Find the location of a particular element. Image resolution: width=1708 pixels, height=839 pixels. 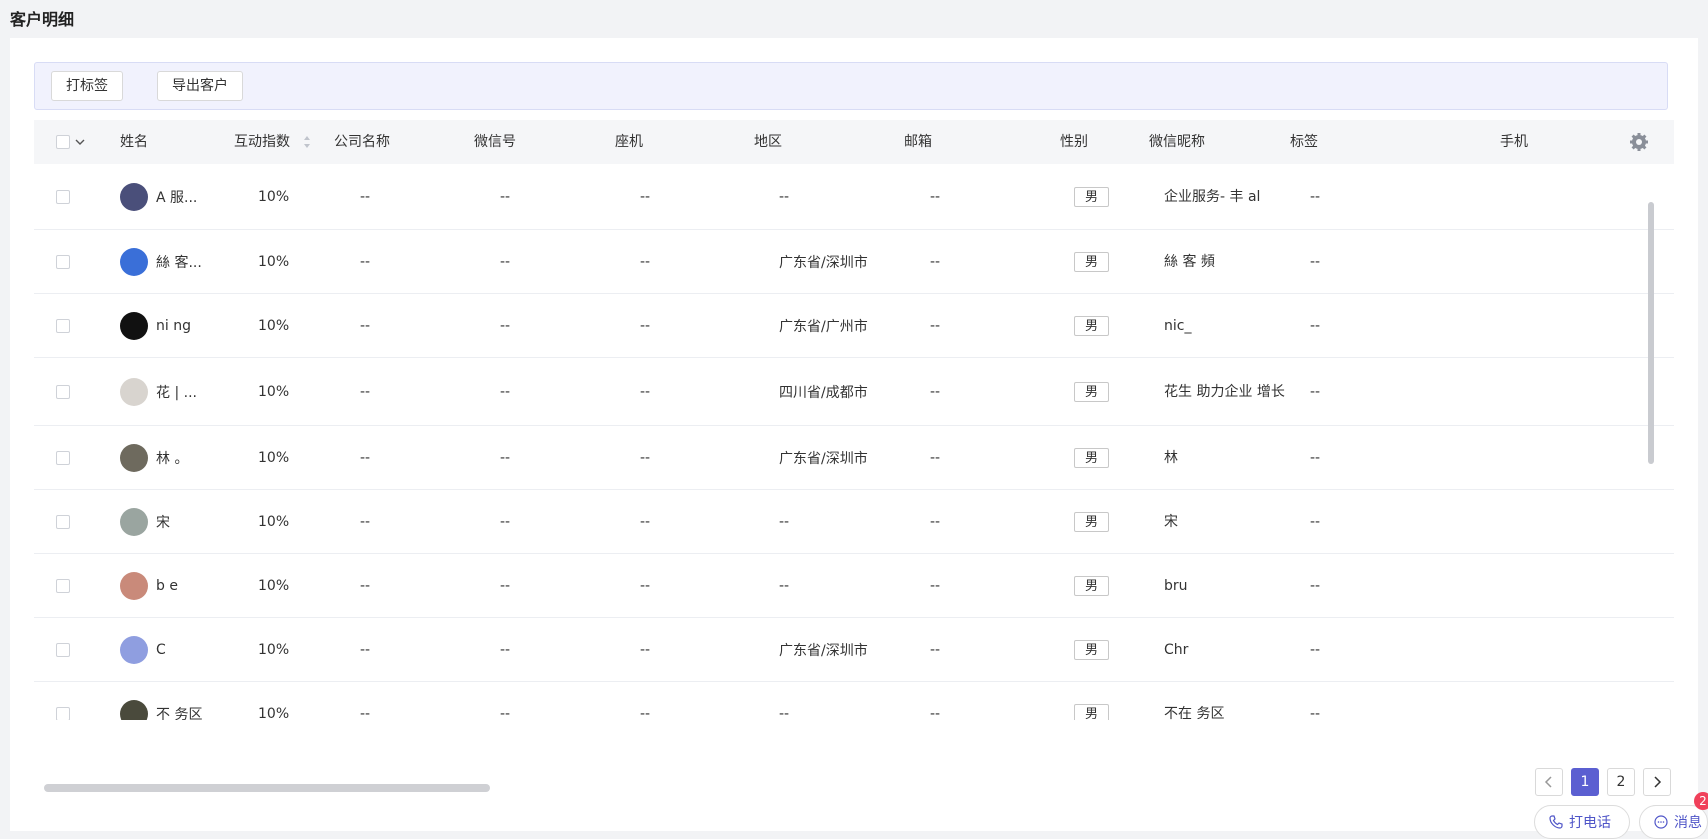

chevron-down-icon is located at coordinates (80, 142).